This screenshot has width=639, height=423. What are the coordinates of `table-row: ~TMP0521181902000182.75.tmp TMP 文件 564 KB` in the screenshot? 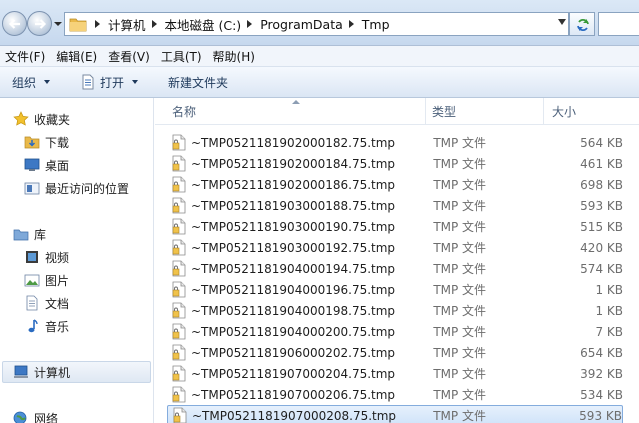 It's located at (395, 142).